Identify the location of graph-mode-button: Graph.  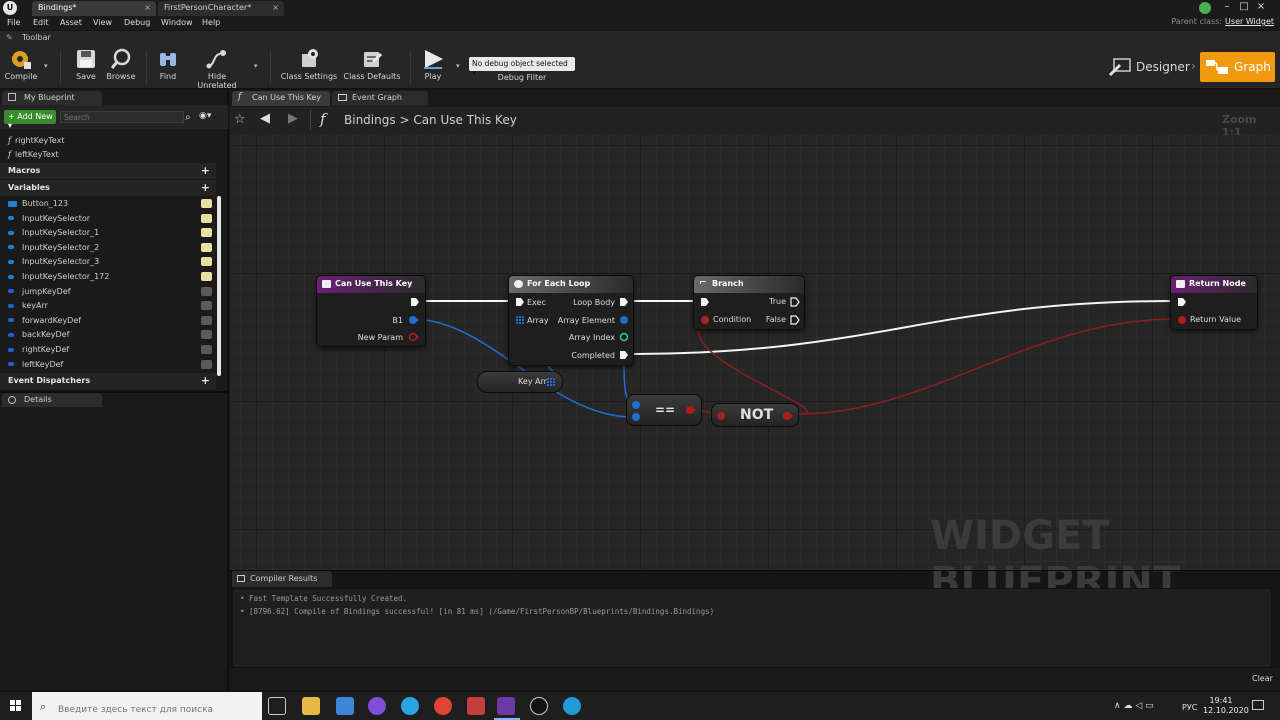
(1237, 67).